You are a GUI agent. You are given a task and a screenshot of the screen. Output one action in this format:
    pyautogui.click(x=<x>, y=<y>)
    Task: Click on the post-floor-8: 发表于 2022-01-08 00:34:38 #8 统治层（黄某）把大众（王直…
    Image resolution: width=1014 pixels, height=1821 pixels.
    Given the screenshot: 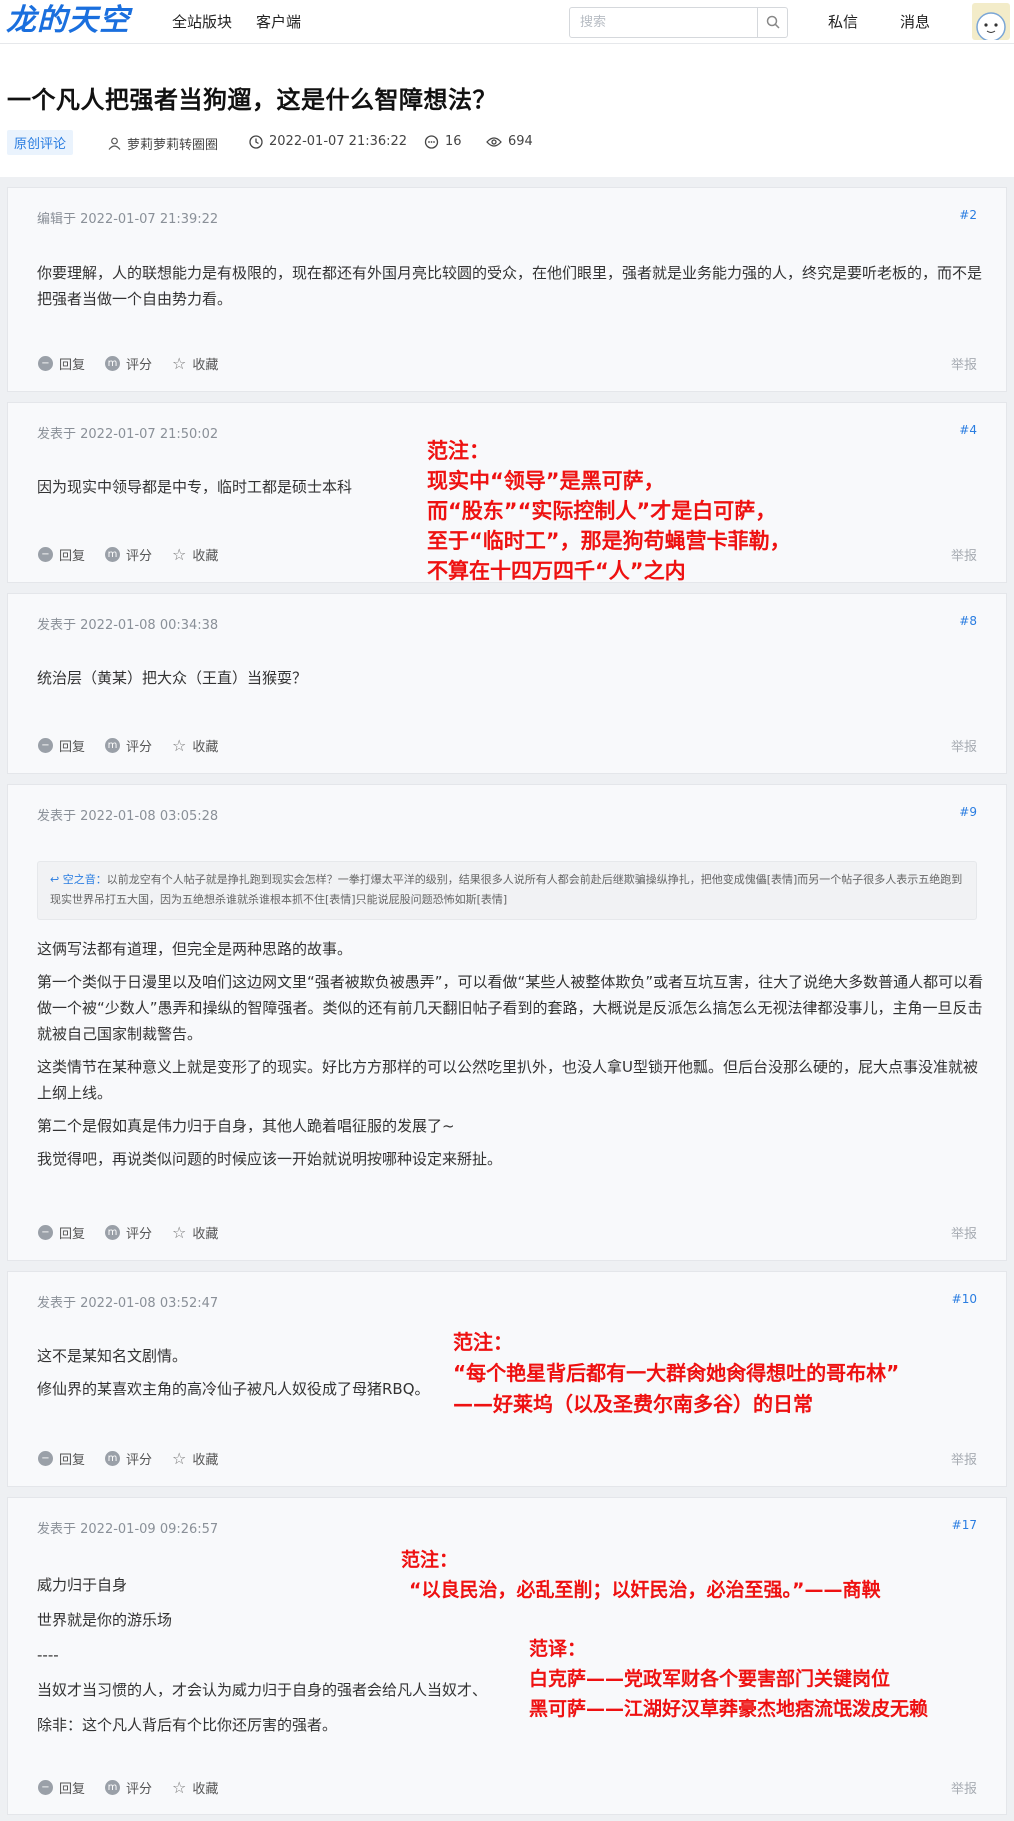 What is the action you would take?
    pyautogui.click(x=507, y=683)
    